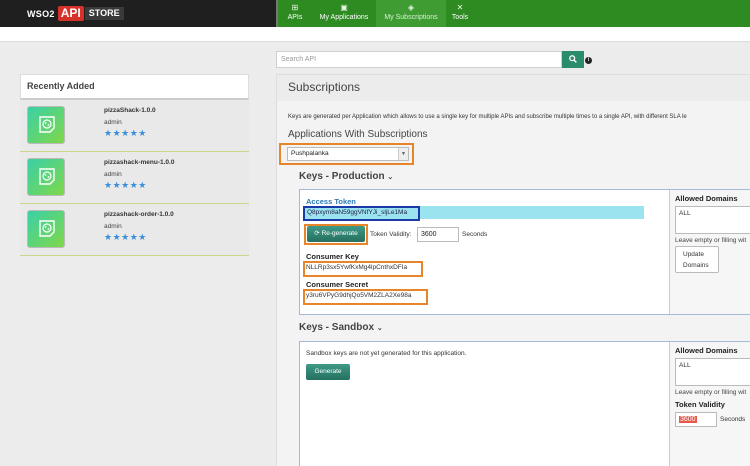 Image resolution: width=750 pixels, height=466 pixels. I want to click on sandbox-keys-heading: Keys - Sandbox ⌄, so click(341, 327).